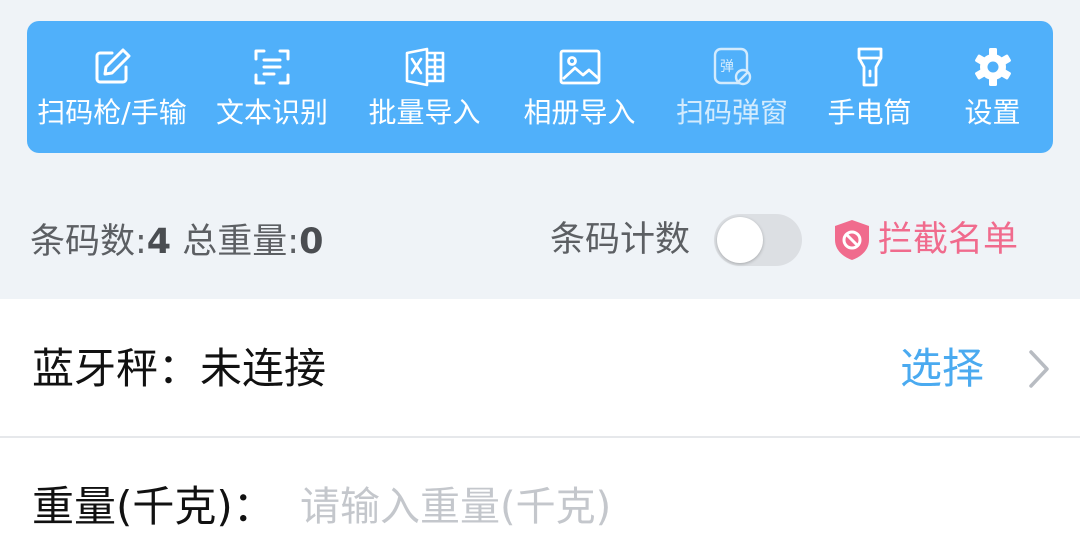 Image resolution: width=1080 pixels, height=560 pixels. Describe the element at coordinates (670, 507) in the screenshot. I see `weight-input` at that location.